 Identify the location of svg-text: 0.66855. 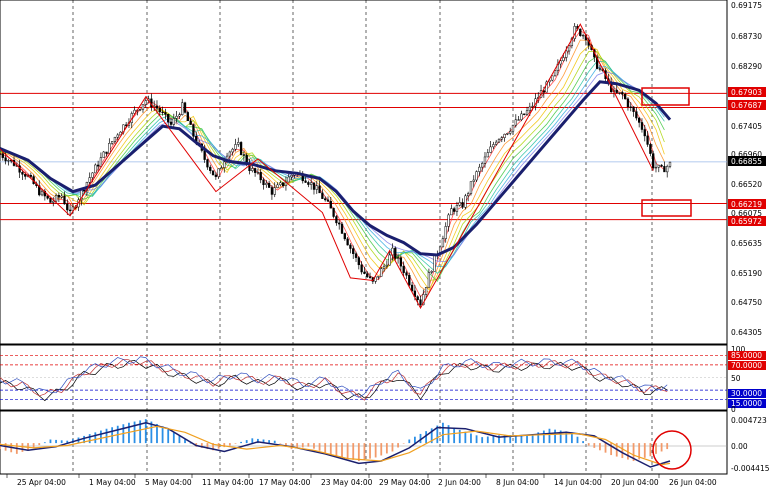
(746, 161).